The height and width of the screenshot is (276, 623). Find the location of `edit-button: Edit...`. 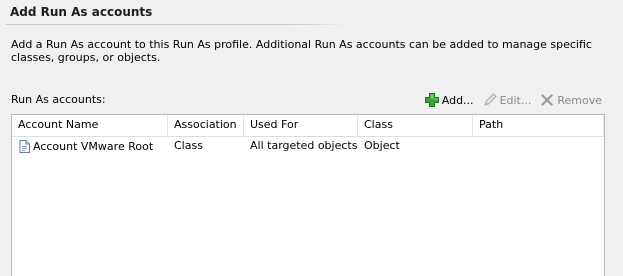

edit-button: Edit... is located at coordinates (507, 100).